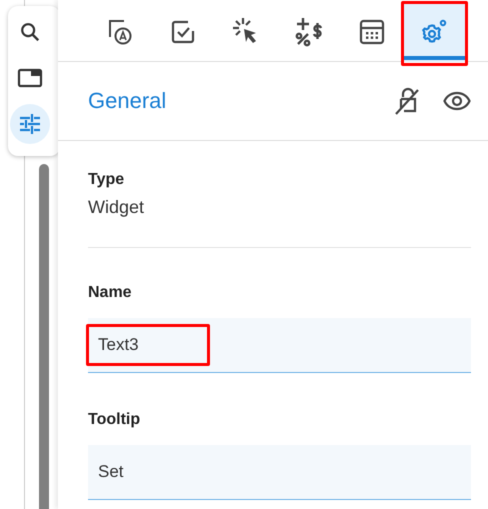 This screenshot has height=509, width=488. I want to click on sliders-button, so click(30, 124).